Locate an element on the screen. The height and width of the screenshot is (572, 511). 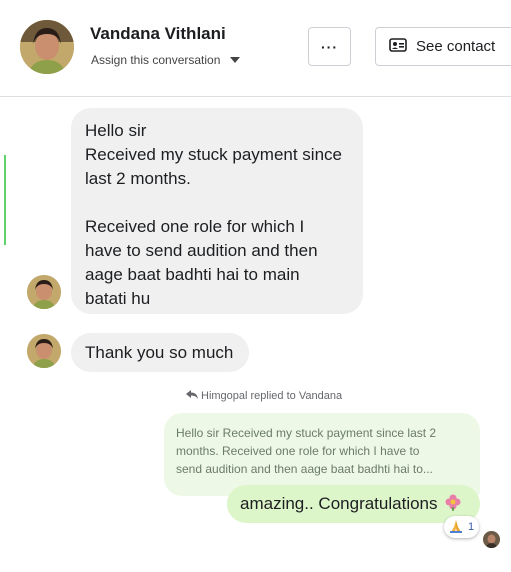
message-bubble-incoming: Thank you so much is located at coordinates (160, 352).